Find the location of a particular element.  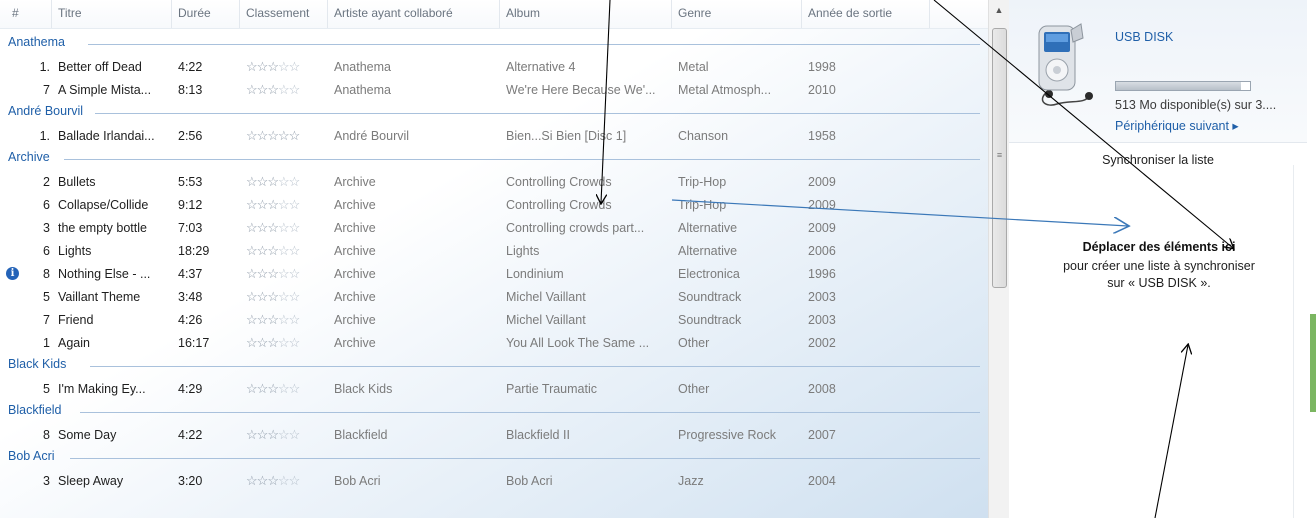

col-rating-header: Classement is located at coordinates (284, 14).